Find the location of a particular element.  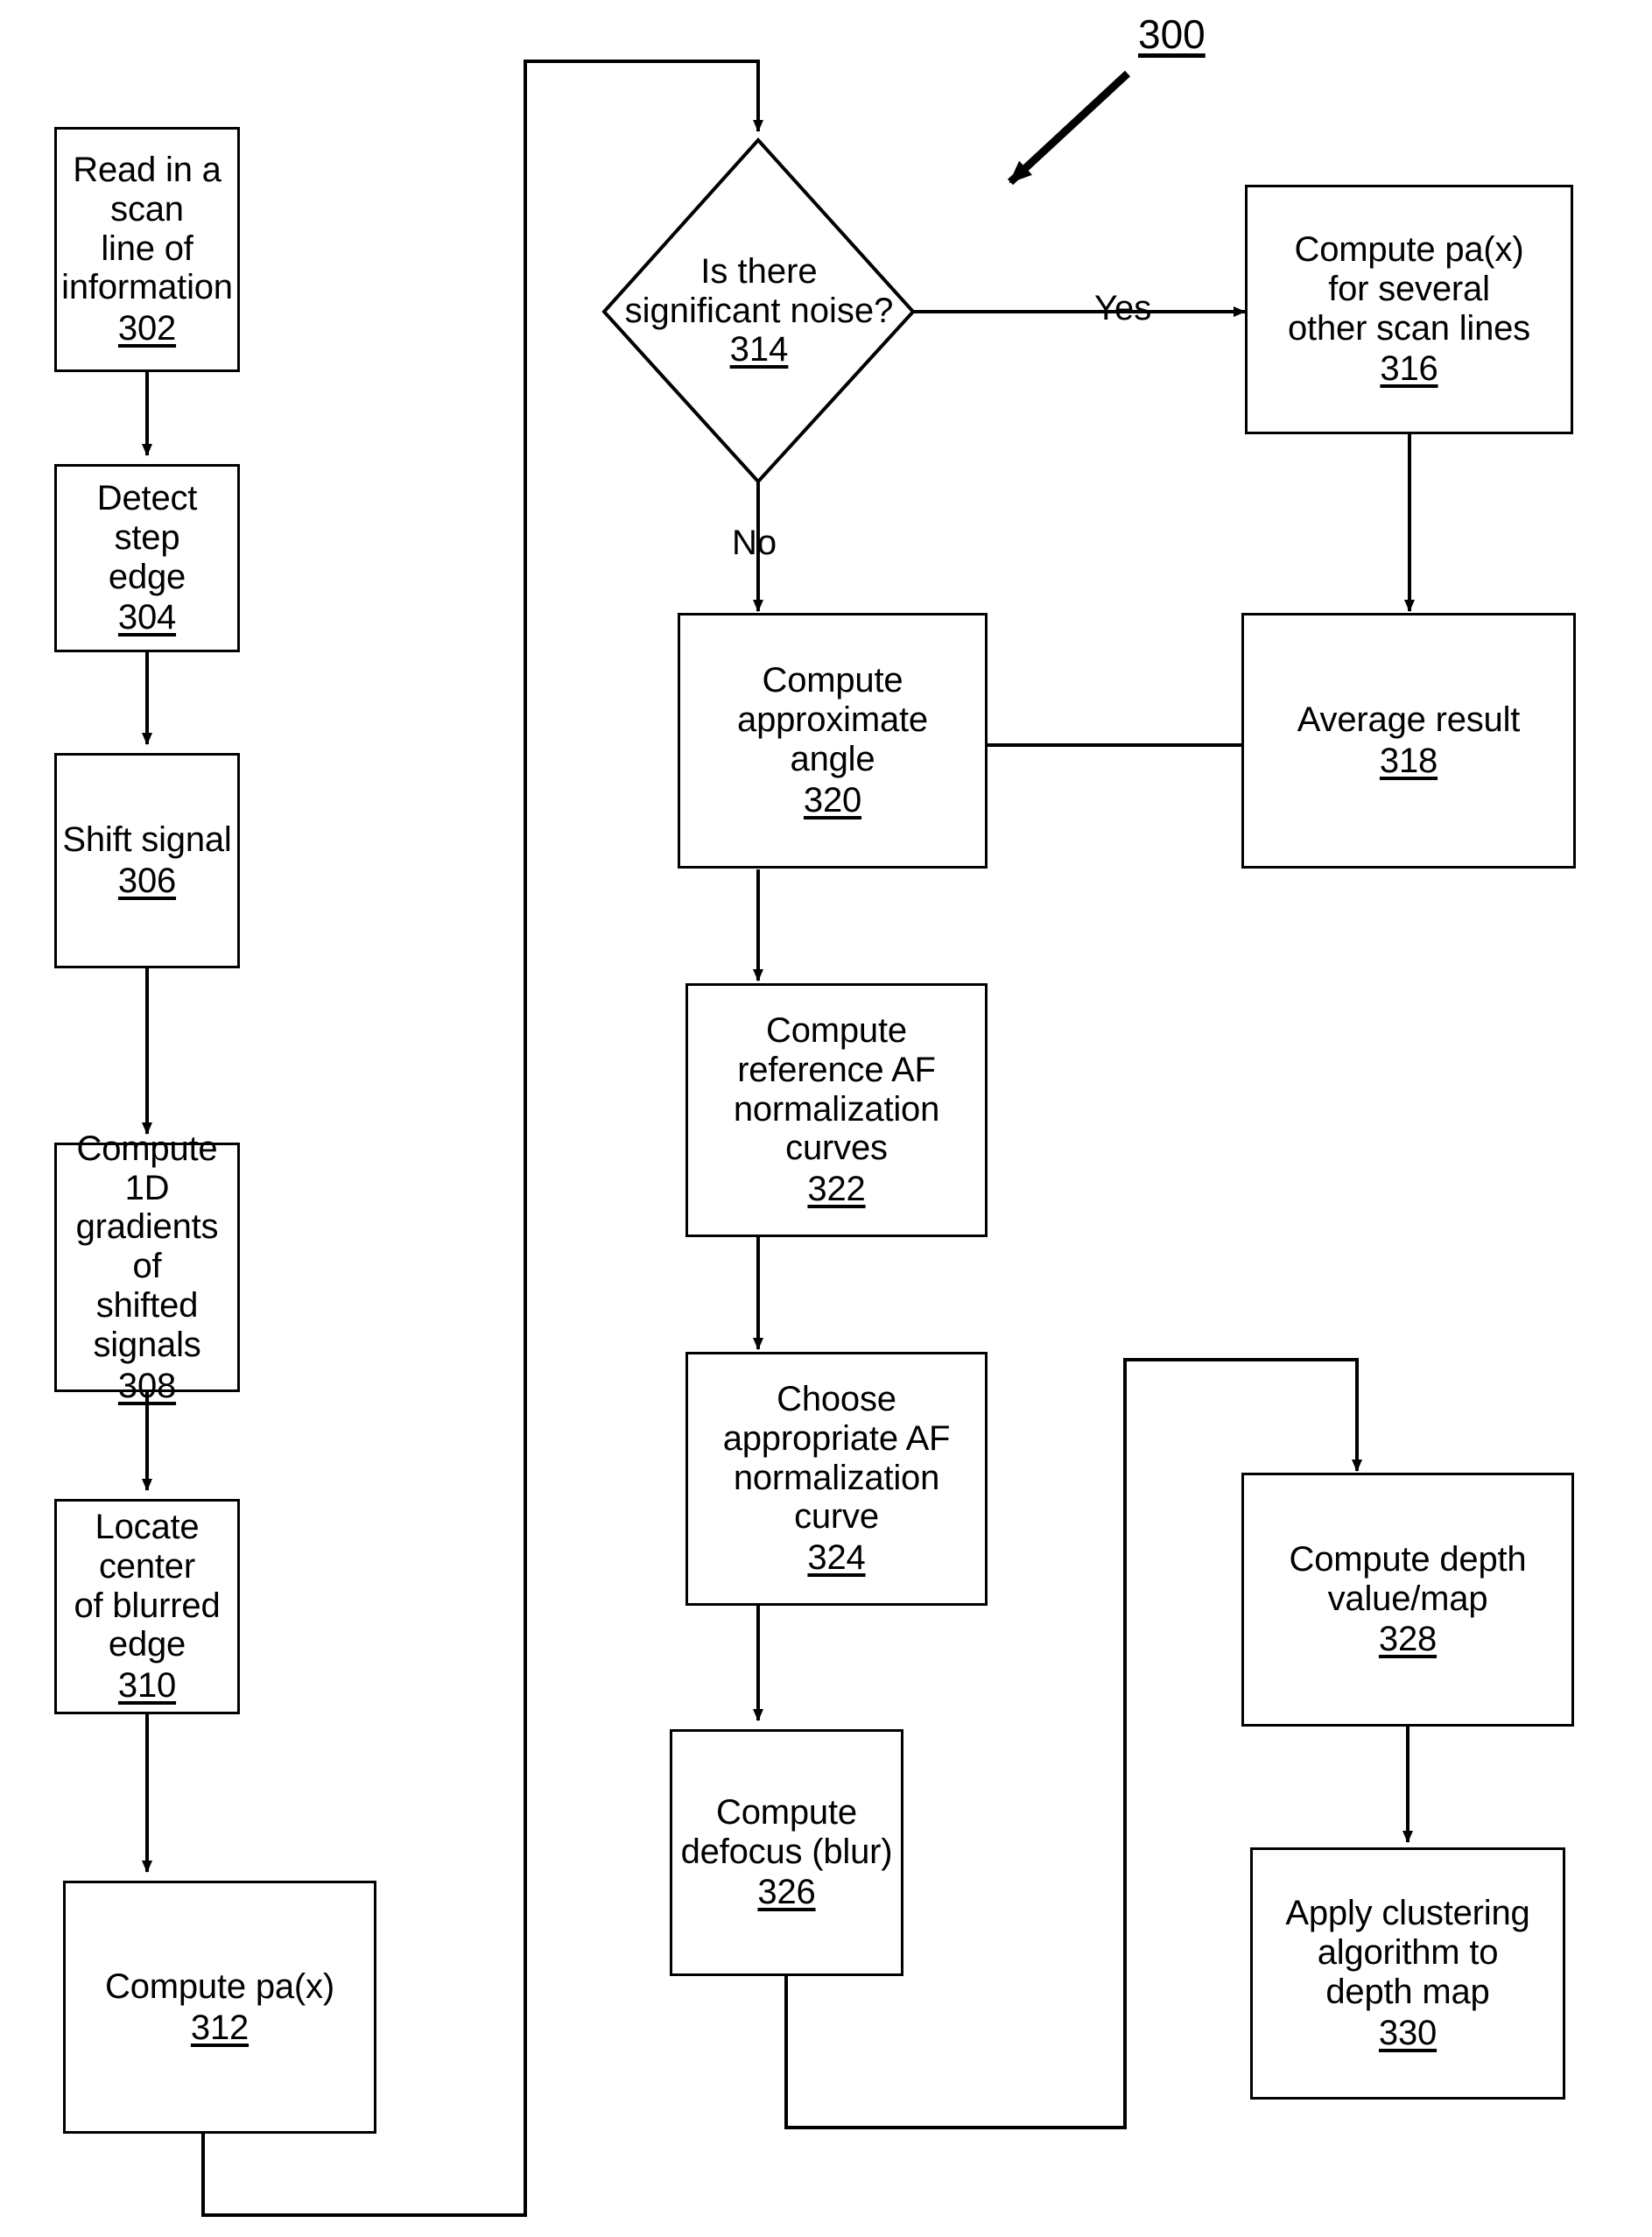

edge-label-yes: Yes is located at coordinates (1123, 308).